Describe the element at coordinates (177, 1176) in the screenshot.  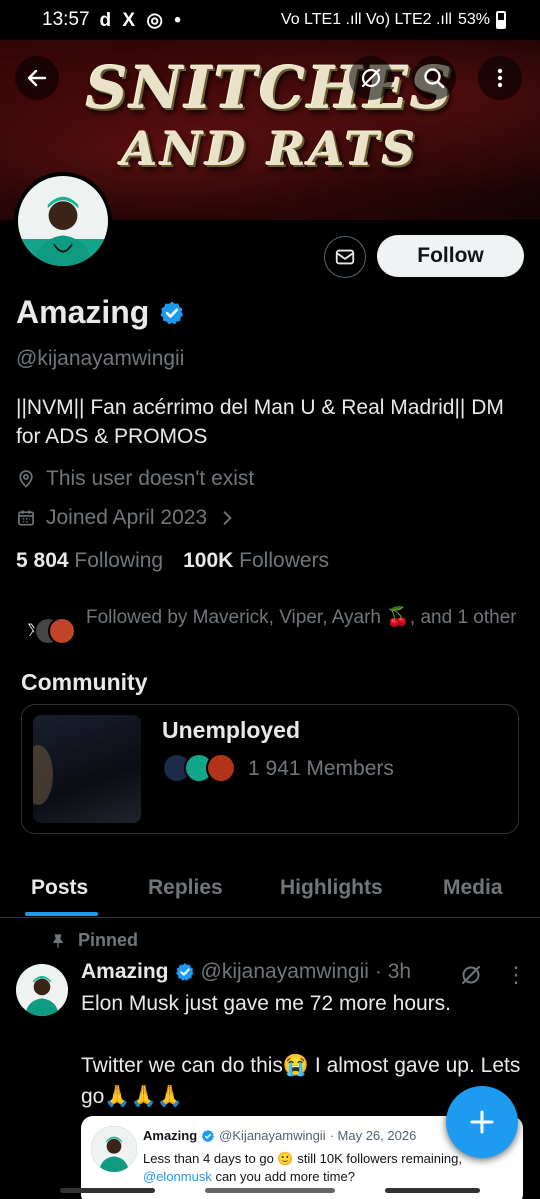
I see `quoted-mention: @elonmusk` at that location.